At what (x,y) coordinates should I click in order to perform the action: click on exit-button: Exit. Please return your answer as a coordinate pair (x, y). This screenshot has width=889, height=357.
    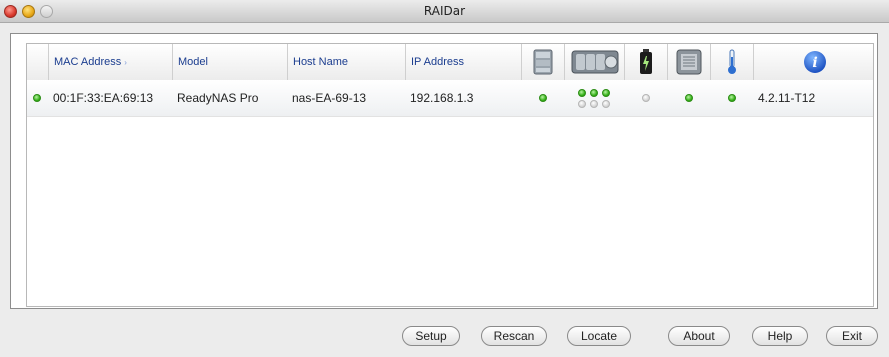
    Looking at the image, I should click on (852, 336).